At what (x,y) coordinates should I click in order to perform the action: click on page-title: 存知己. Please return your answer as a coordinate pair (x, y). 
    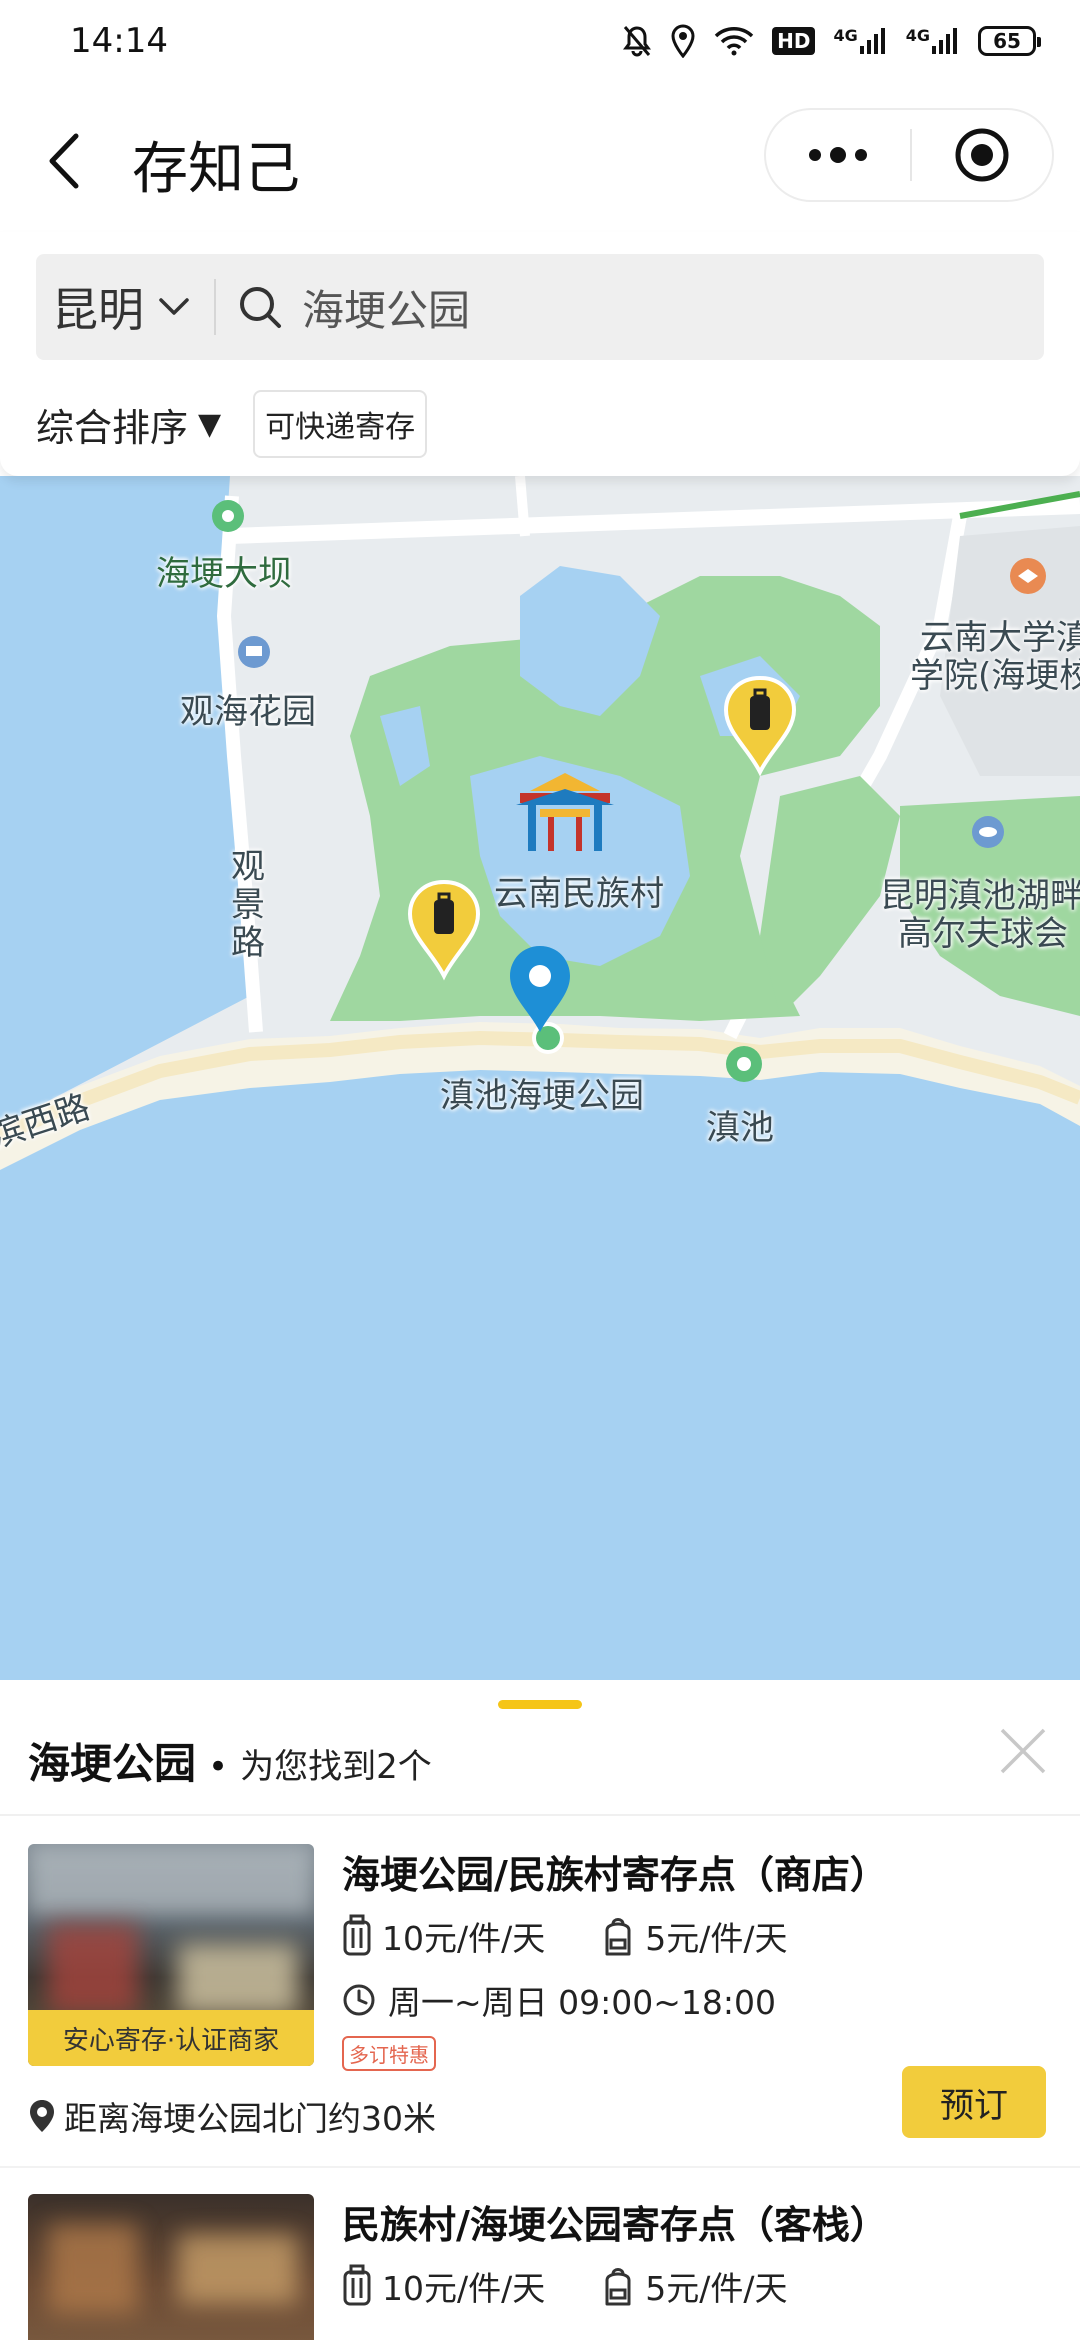
    Looking at the image, I should click on (216, 169).